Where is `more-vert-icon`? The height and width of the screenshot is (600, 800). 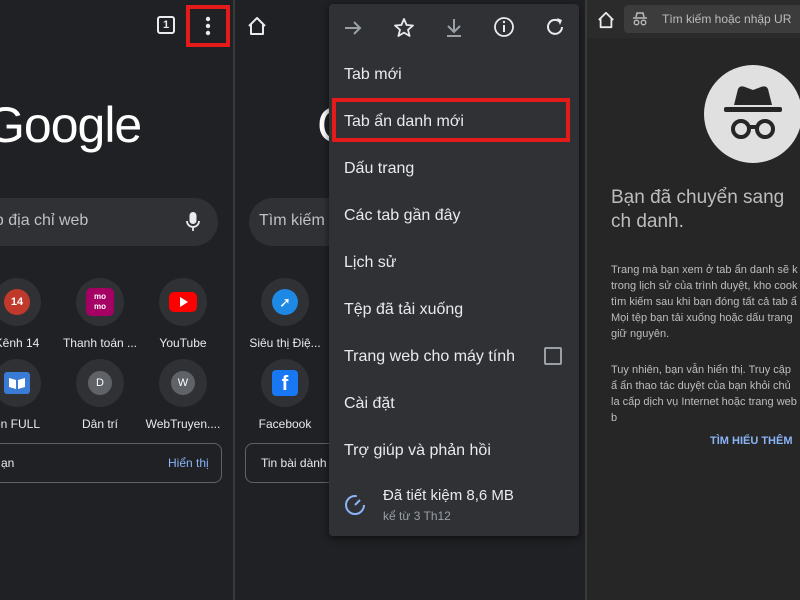 more-vert-icon is located at coordinates (208, 26).